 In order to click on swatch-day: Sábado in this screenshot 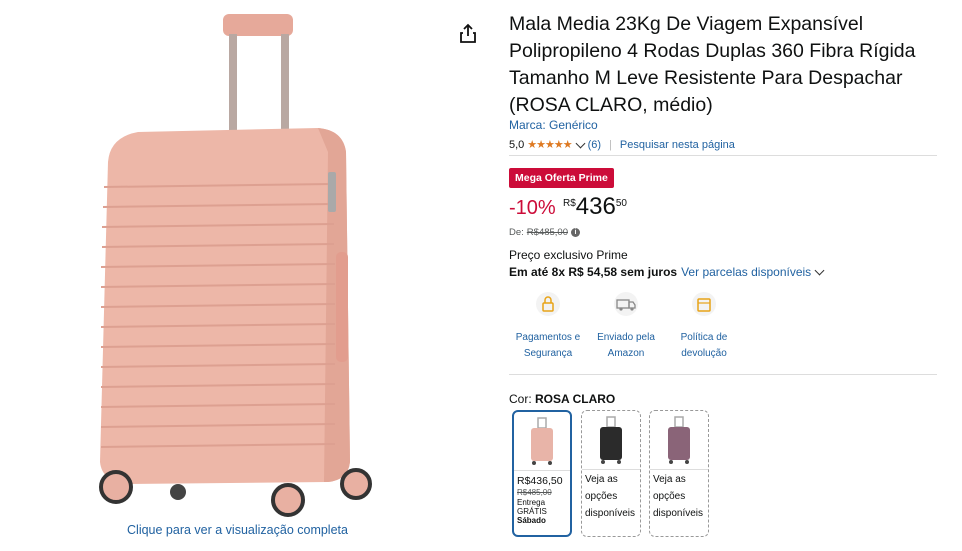, I will do `click(531, 520)`.